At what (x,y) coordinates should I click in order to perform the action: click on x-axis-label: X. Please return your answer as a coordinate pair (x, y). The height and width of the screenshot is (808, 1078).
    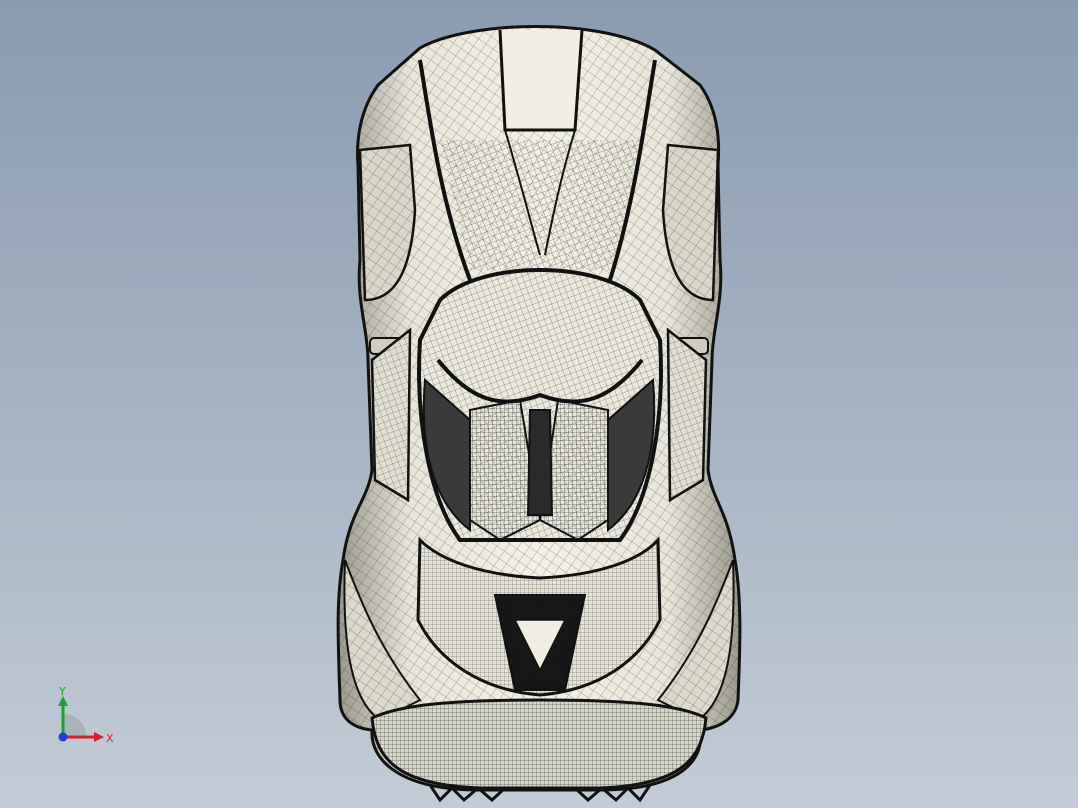
    Looking at the image, I should click on (110, 738).